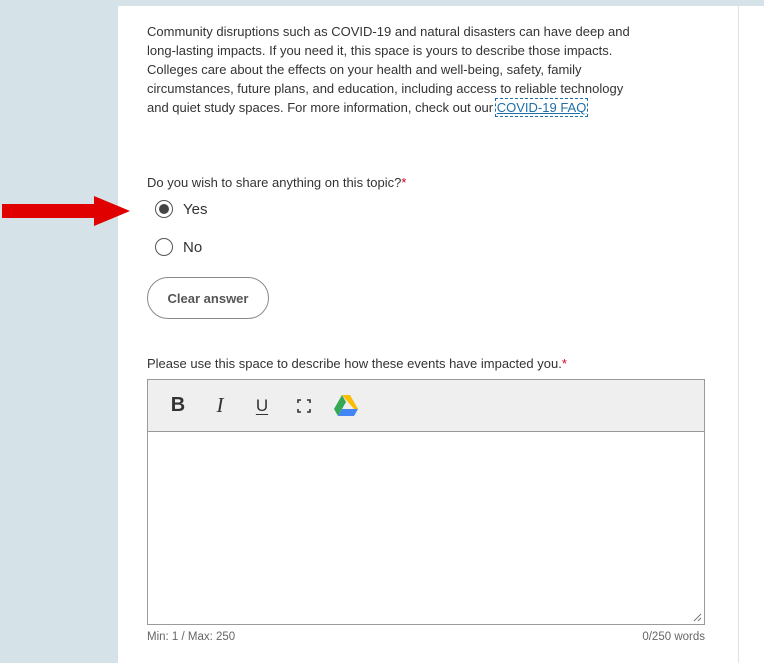 The width and height of the screenshot is (764, 663). What do you see at coordinates (178, 247) in the screenshot?
I see `radio-option-no: No` at bounding box center [178, 247].